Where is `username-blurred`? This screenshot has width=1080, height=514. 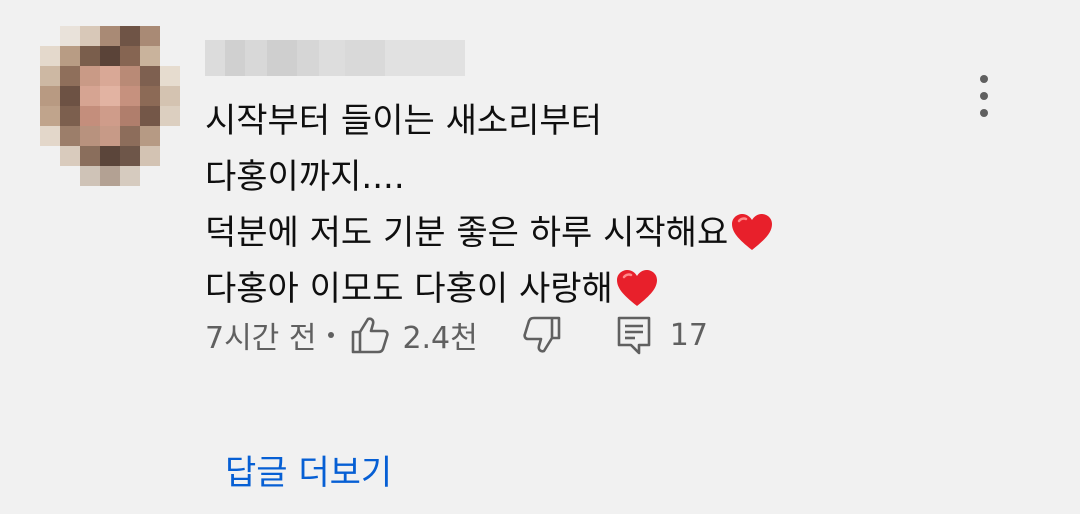
username-blurred is located at coordinates (335, 58).